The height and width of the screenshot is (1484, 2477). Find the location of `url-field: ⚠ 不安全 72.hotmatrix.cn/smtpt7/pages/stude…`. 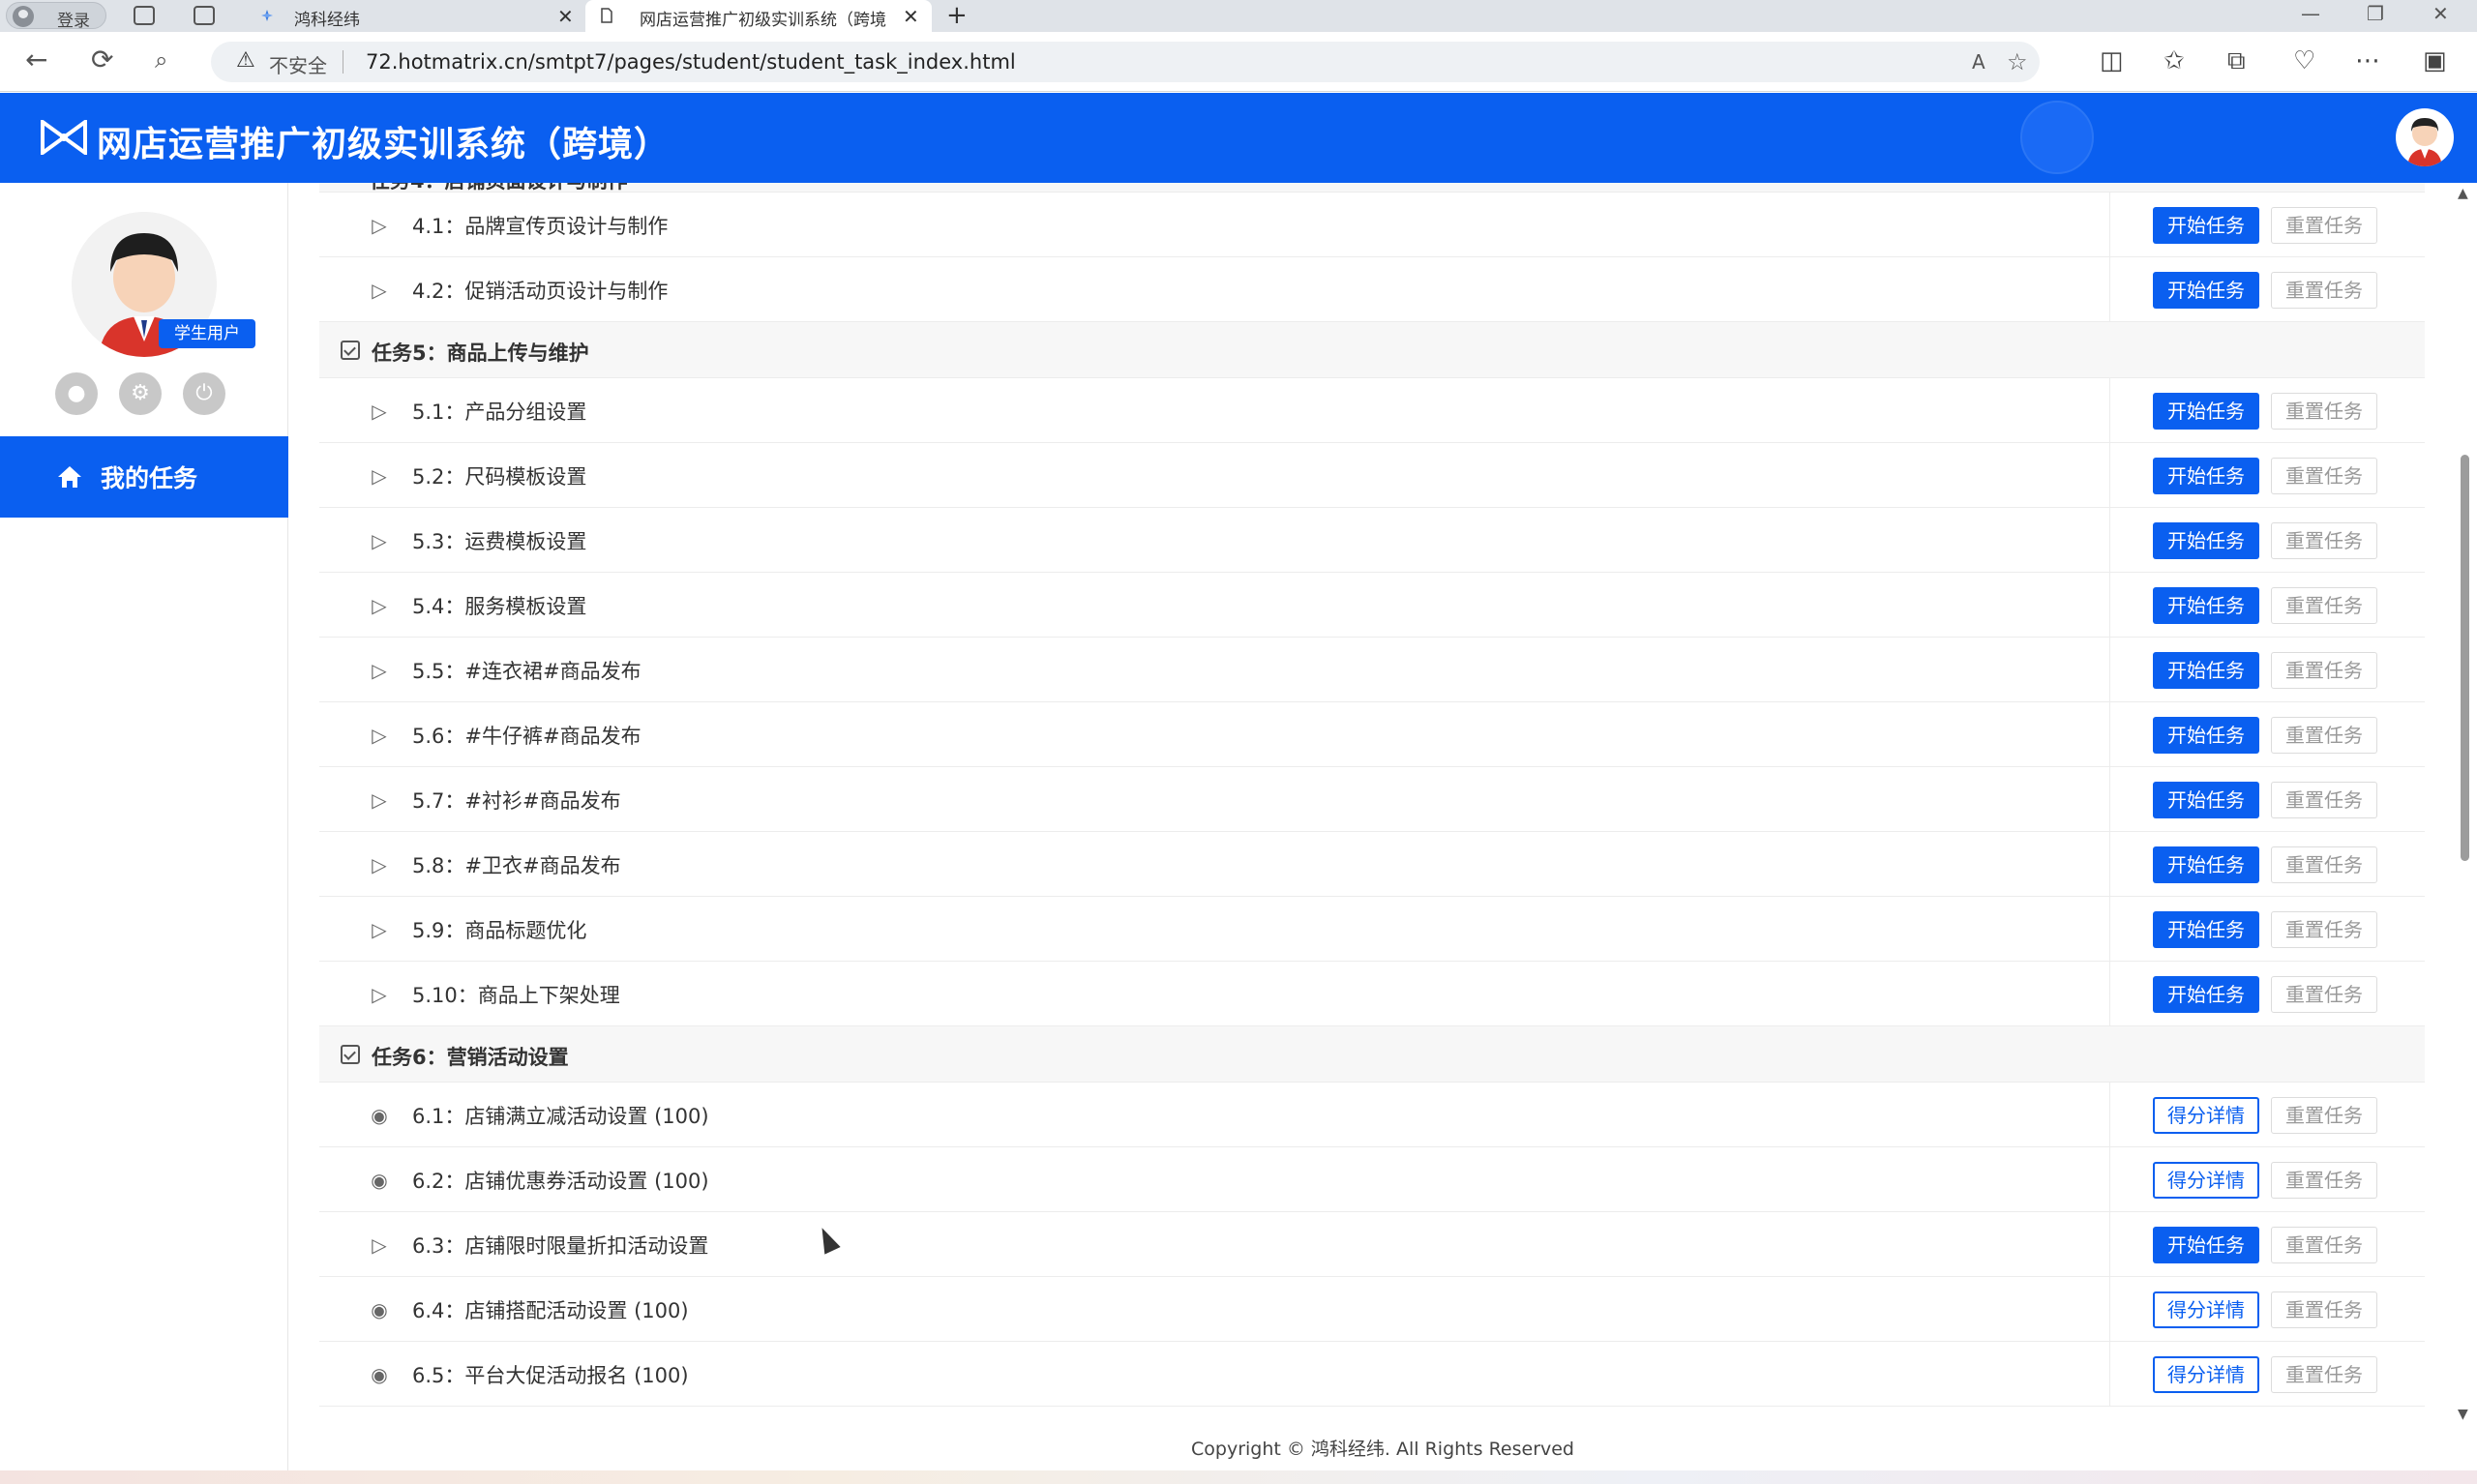

url-field: ⚠ 不安全 72.hotmatrix.cn/smtpt7/pages/stude… is located at coordinates (1125, 62).